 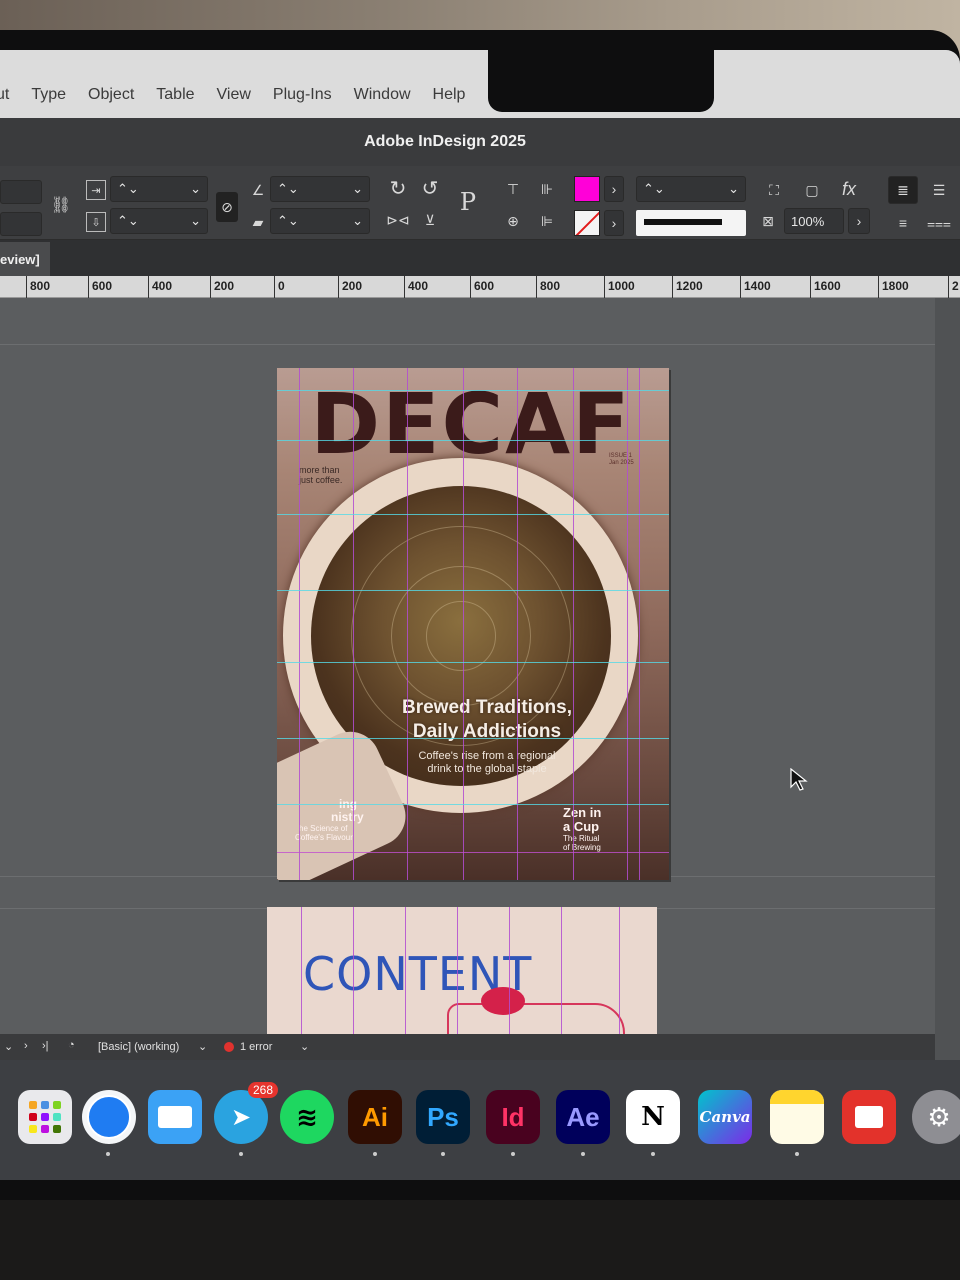 I want to click on fill-menu-button: ›, so click(x=614, y=189).